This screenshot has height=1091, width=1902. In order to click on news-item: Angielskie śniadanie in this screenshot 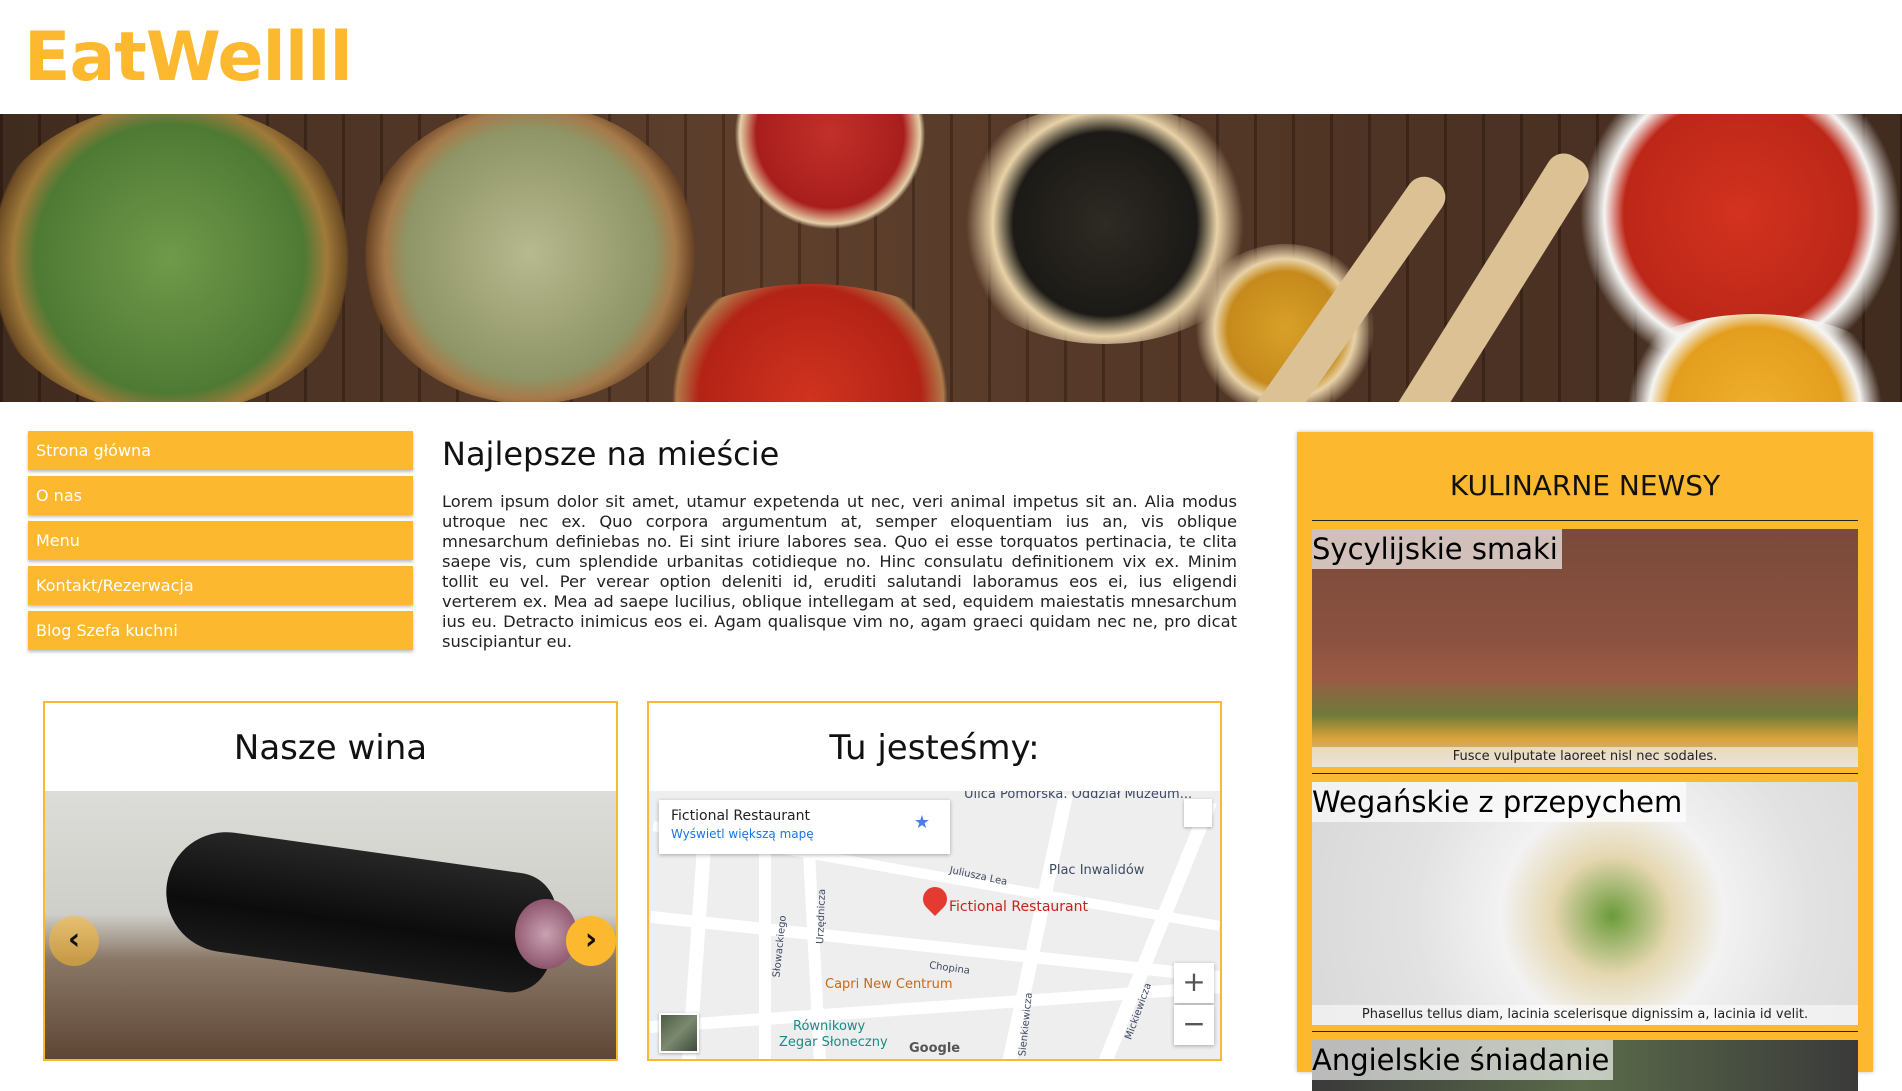, I will do `click(1585, 1061)`.